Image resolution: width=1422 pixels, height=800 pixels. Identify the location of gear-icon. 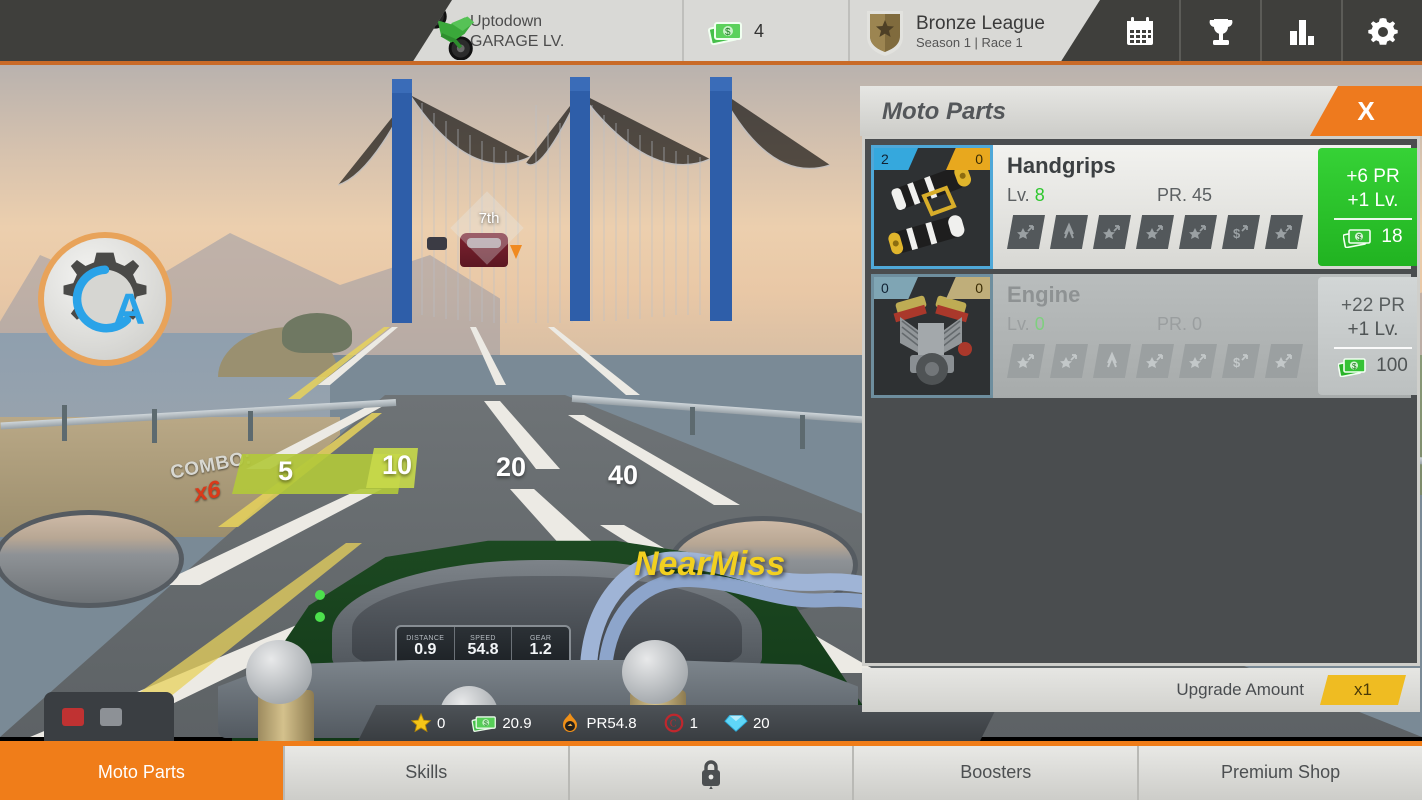
(1382, 31).